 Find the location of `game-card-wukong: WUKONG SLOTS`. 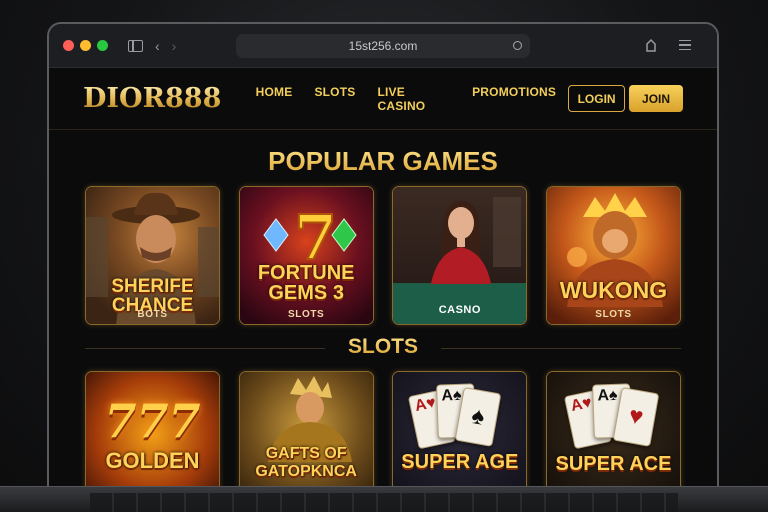

game-card-wukong: WUKONG SLOTS is located at coordinates (613, 255).